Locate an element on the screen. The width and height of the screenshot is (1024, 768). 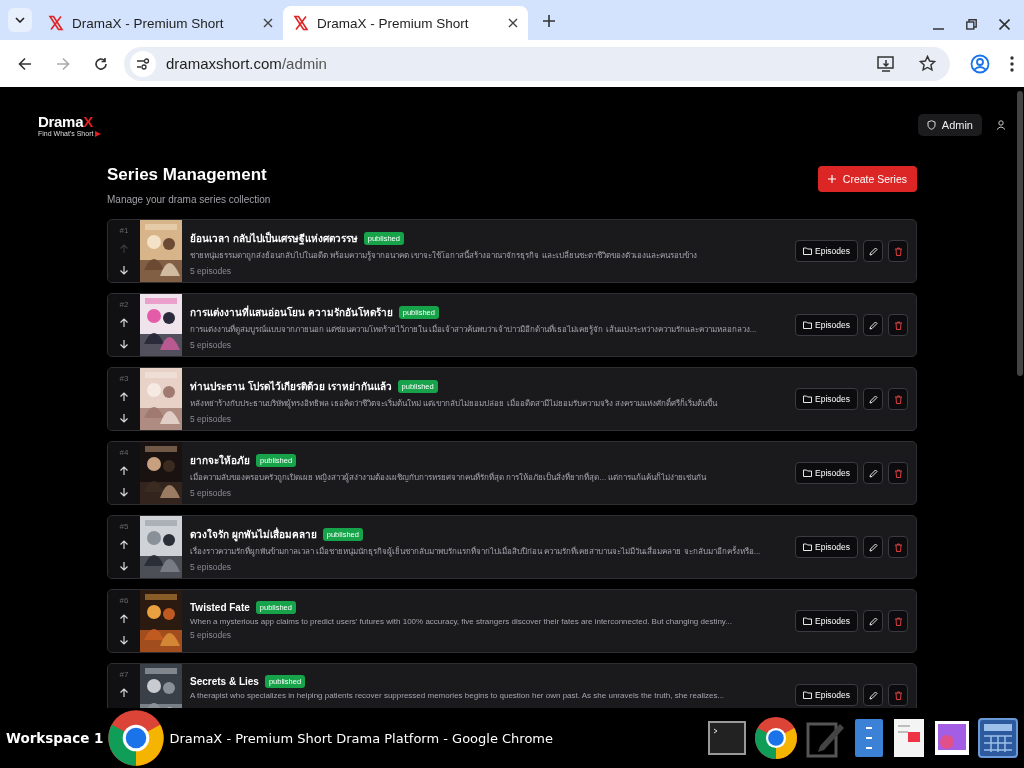
rank-number: #1 is located at coordinates (124, 230).